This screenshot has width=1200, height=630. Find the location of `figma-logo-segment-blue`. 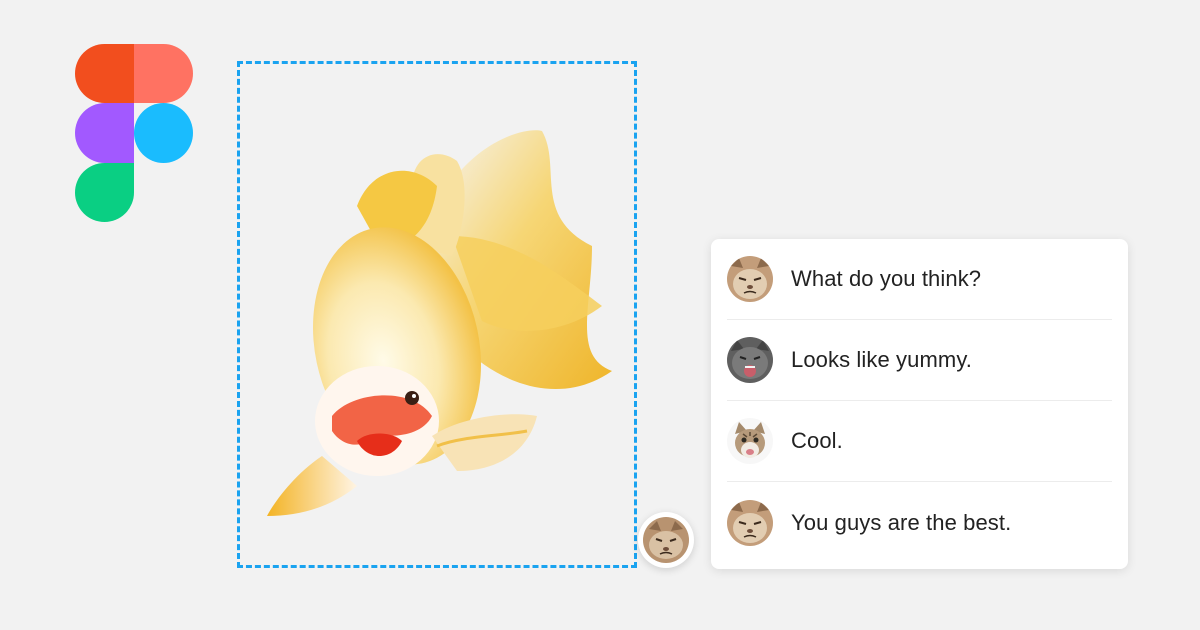

figma-logo-segment-blue is located at coordinates (163, 133).